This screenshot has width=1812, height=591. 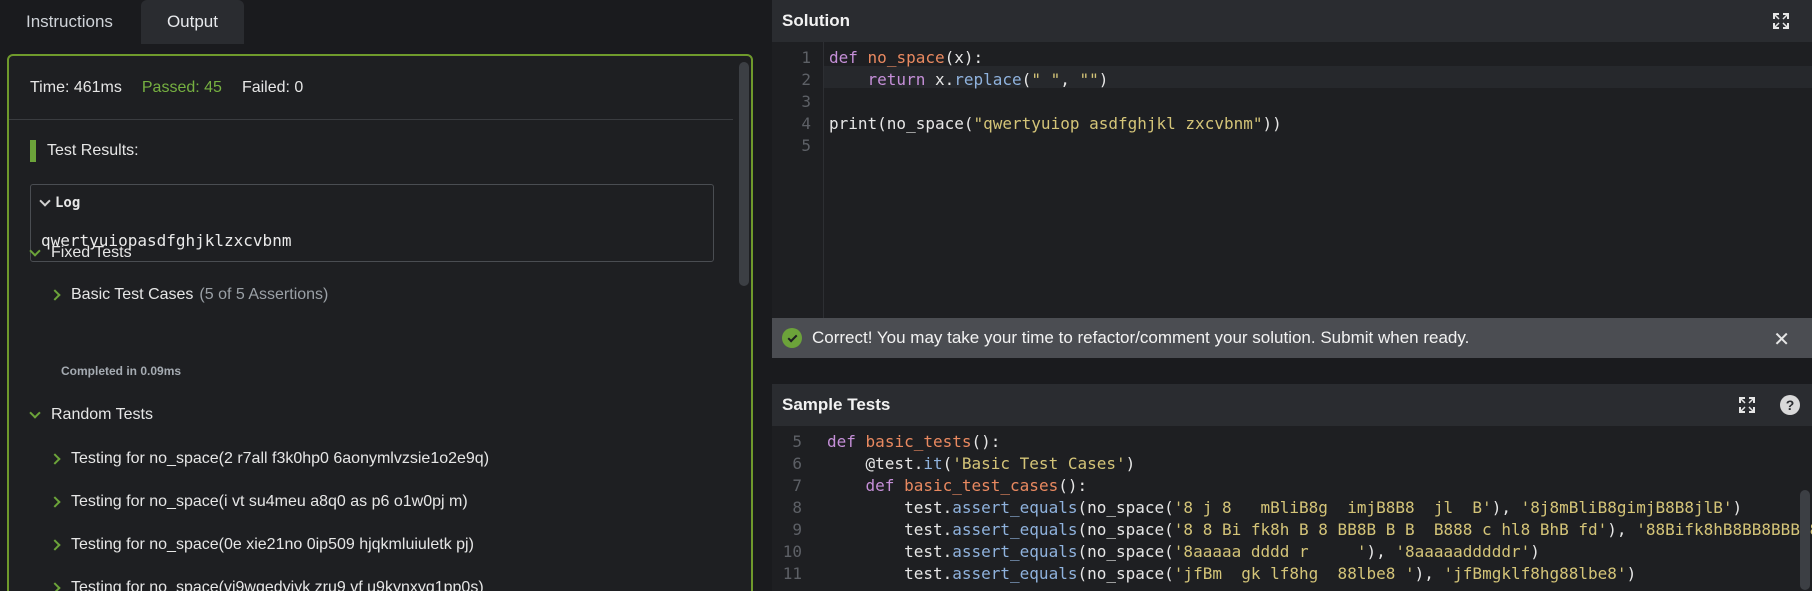 What do you see at coordinates (906, 57) in the screenshot?
I see `code-line: def no_space(x):` at bounding box center [906, 57].